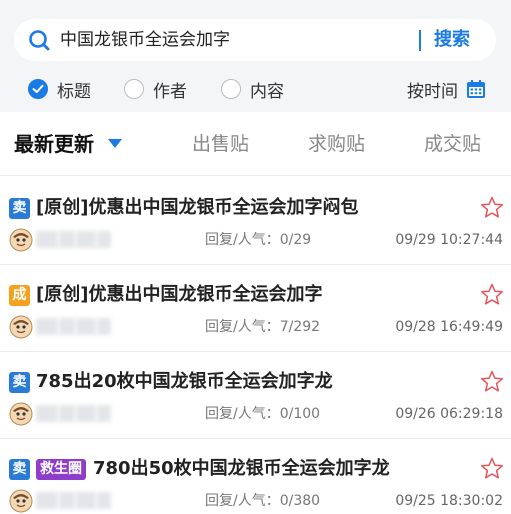 This screenshot has height=514, width=511. I want to click on sort-by-time-button: 按时间, so click(446, 89).